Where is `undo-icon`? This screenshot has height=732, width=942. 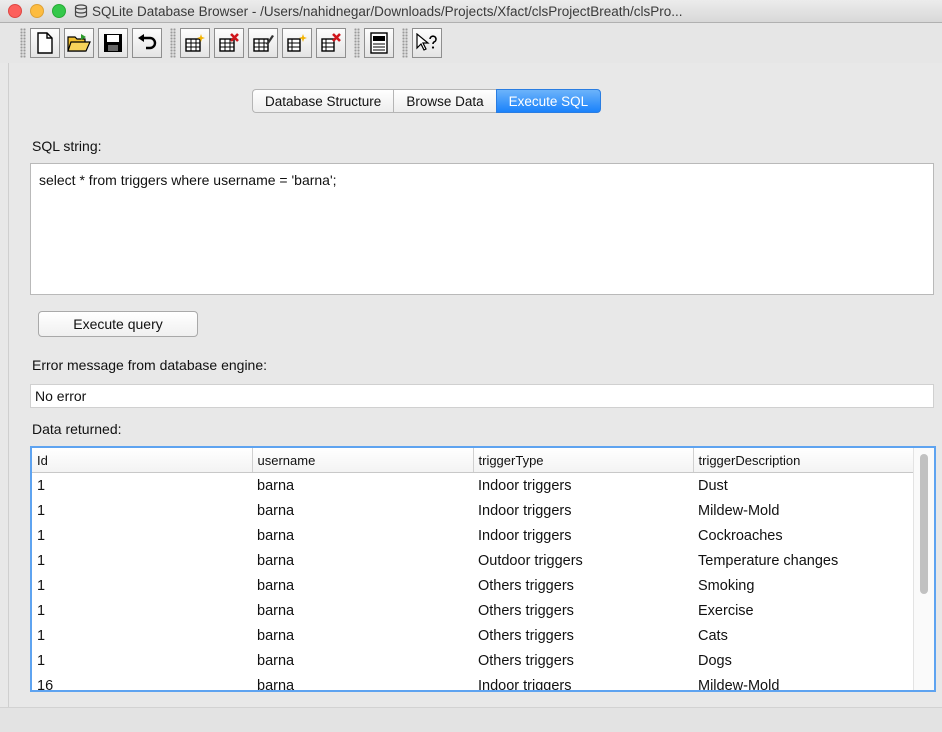 undo-icon is located at coordinates (147, 42).